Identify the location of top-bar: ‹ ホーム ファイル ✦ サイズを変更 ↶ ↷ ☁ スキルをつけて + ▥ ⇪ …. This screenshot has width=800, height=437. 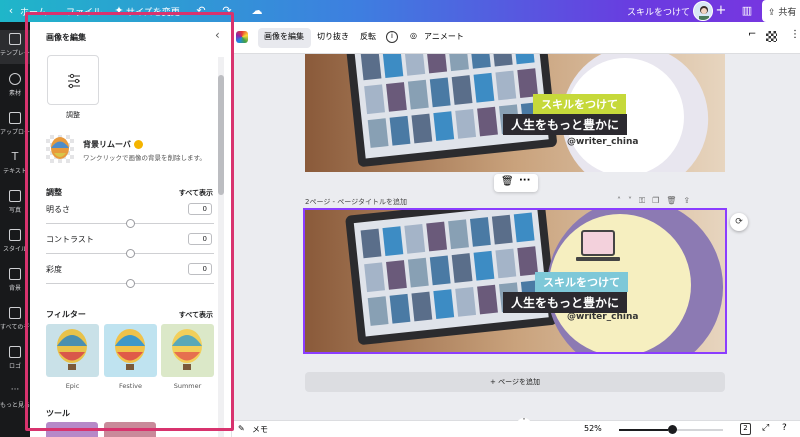
(400, 11).